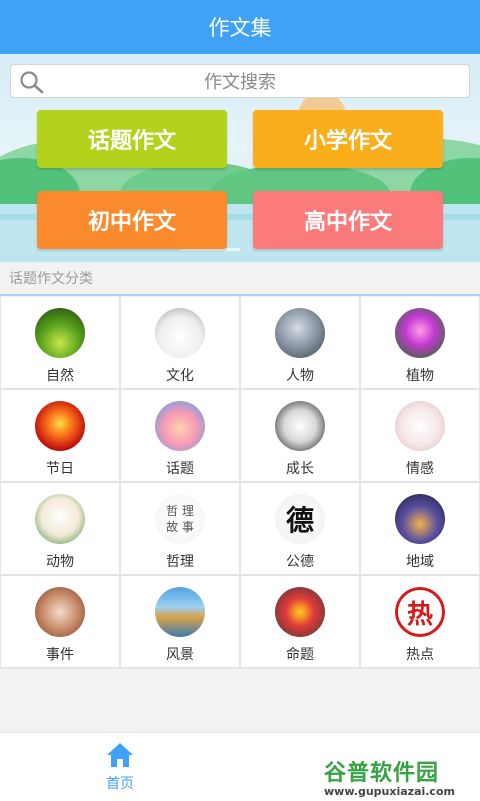 Image resolution: width=480 pixels, height=801 pixels. Describe the element at coordinates (60, 519) in the screenshot. I see `puppy-image` at that location.